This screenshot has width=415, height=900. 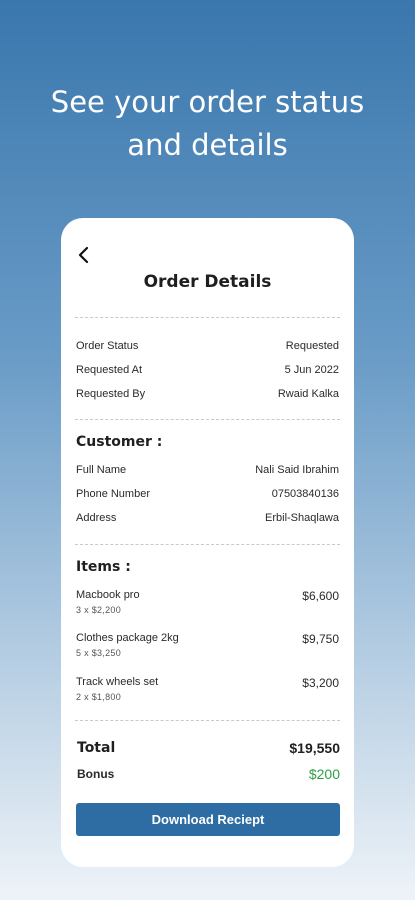 What do you see at coordinates (108, 595) in the screenshot?
I see `item-name: Macbook pro` at bounding box center [108, 595].